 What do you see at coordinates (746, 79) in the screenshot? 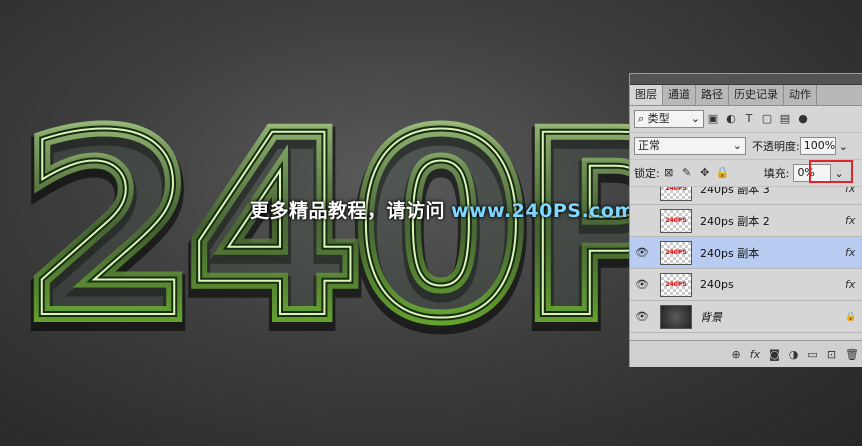
I see `panel-titlebar` at bounding box center [746, 79].